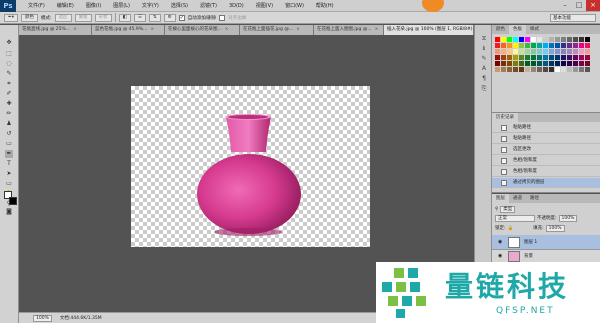 Image resolution: width=600 pixels, height=323 pixels. I want to click on history-brush-icon: ↺, so click(9, 134).